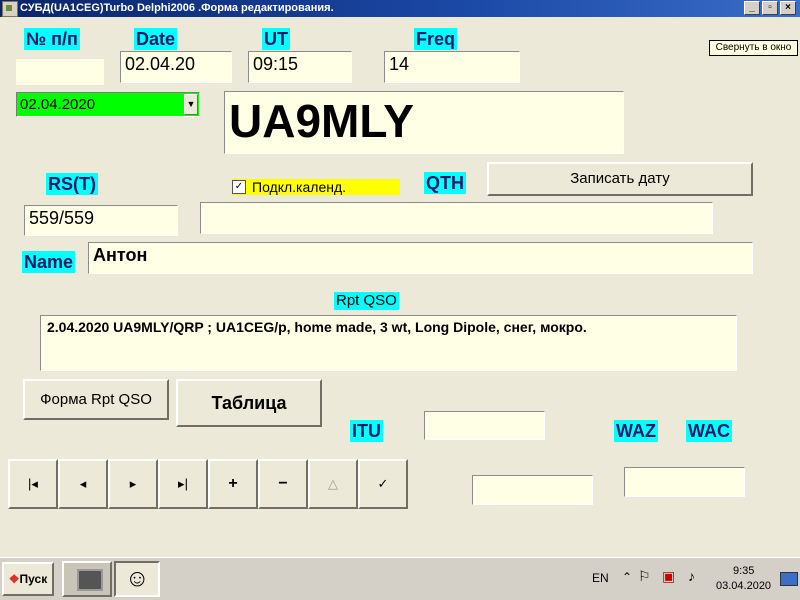  Describe the element at coordinates (709, 431) in the screenshot. I see `label-wac: WAC` at that location.